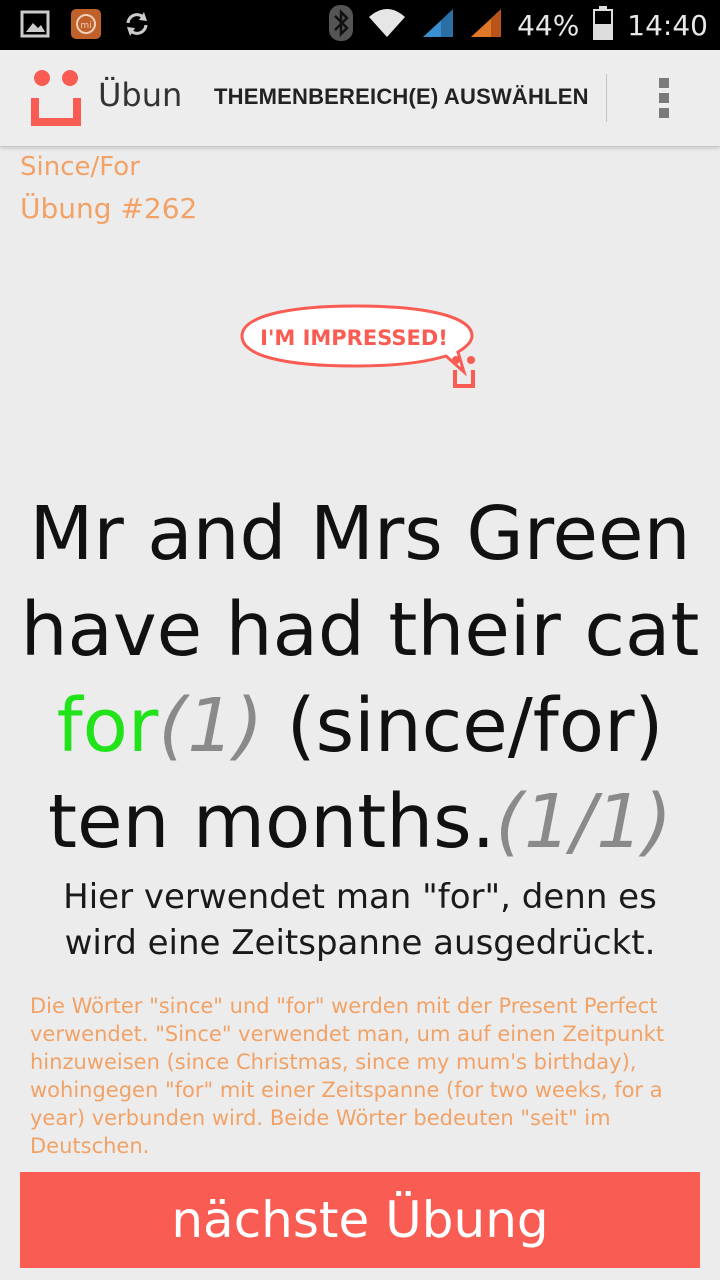 The image size is (720, 1280). I want to click on wifi-icon, so click(387, 25).